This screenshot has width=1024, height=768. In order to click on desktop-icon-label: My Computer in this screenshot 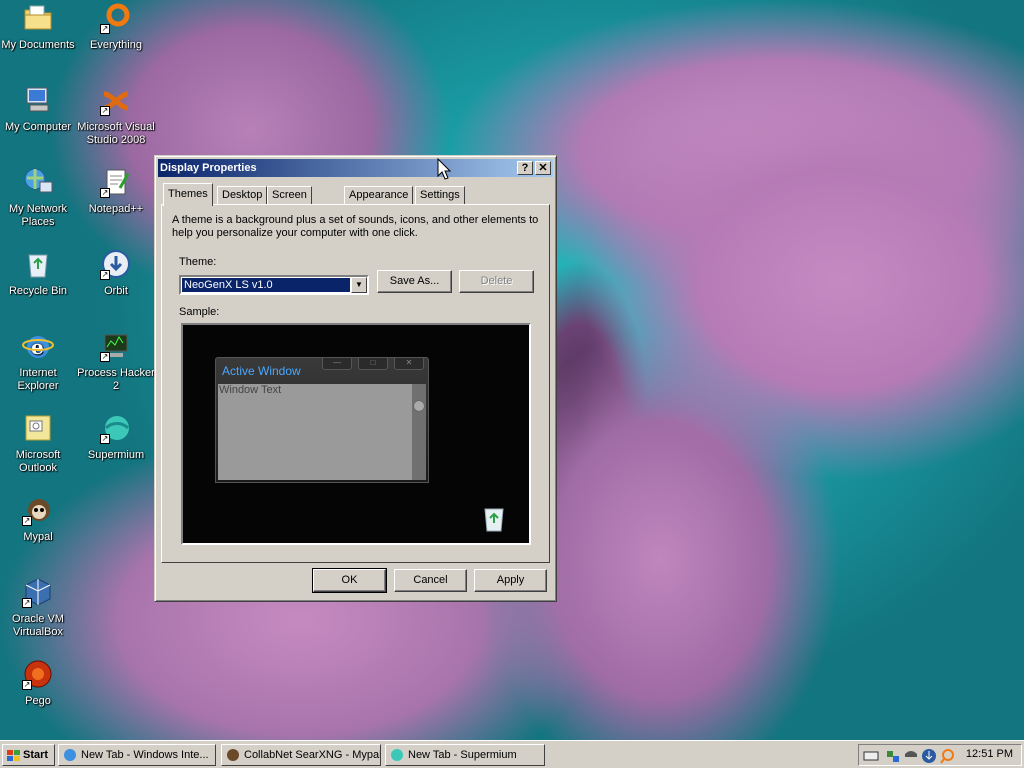, I will do `click(38, 127)`.